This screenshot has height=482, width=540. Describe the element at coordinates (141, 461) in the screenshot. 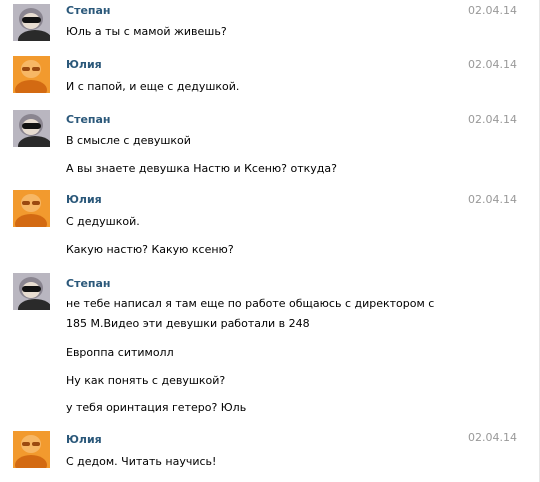

I see `message-text: С дедом. Читать научись!` at that location.